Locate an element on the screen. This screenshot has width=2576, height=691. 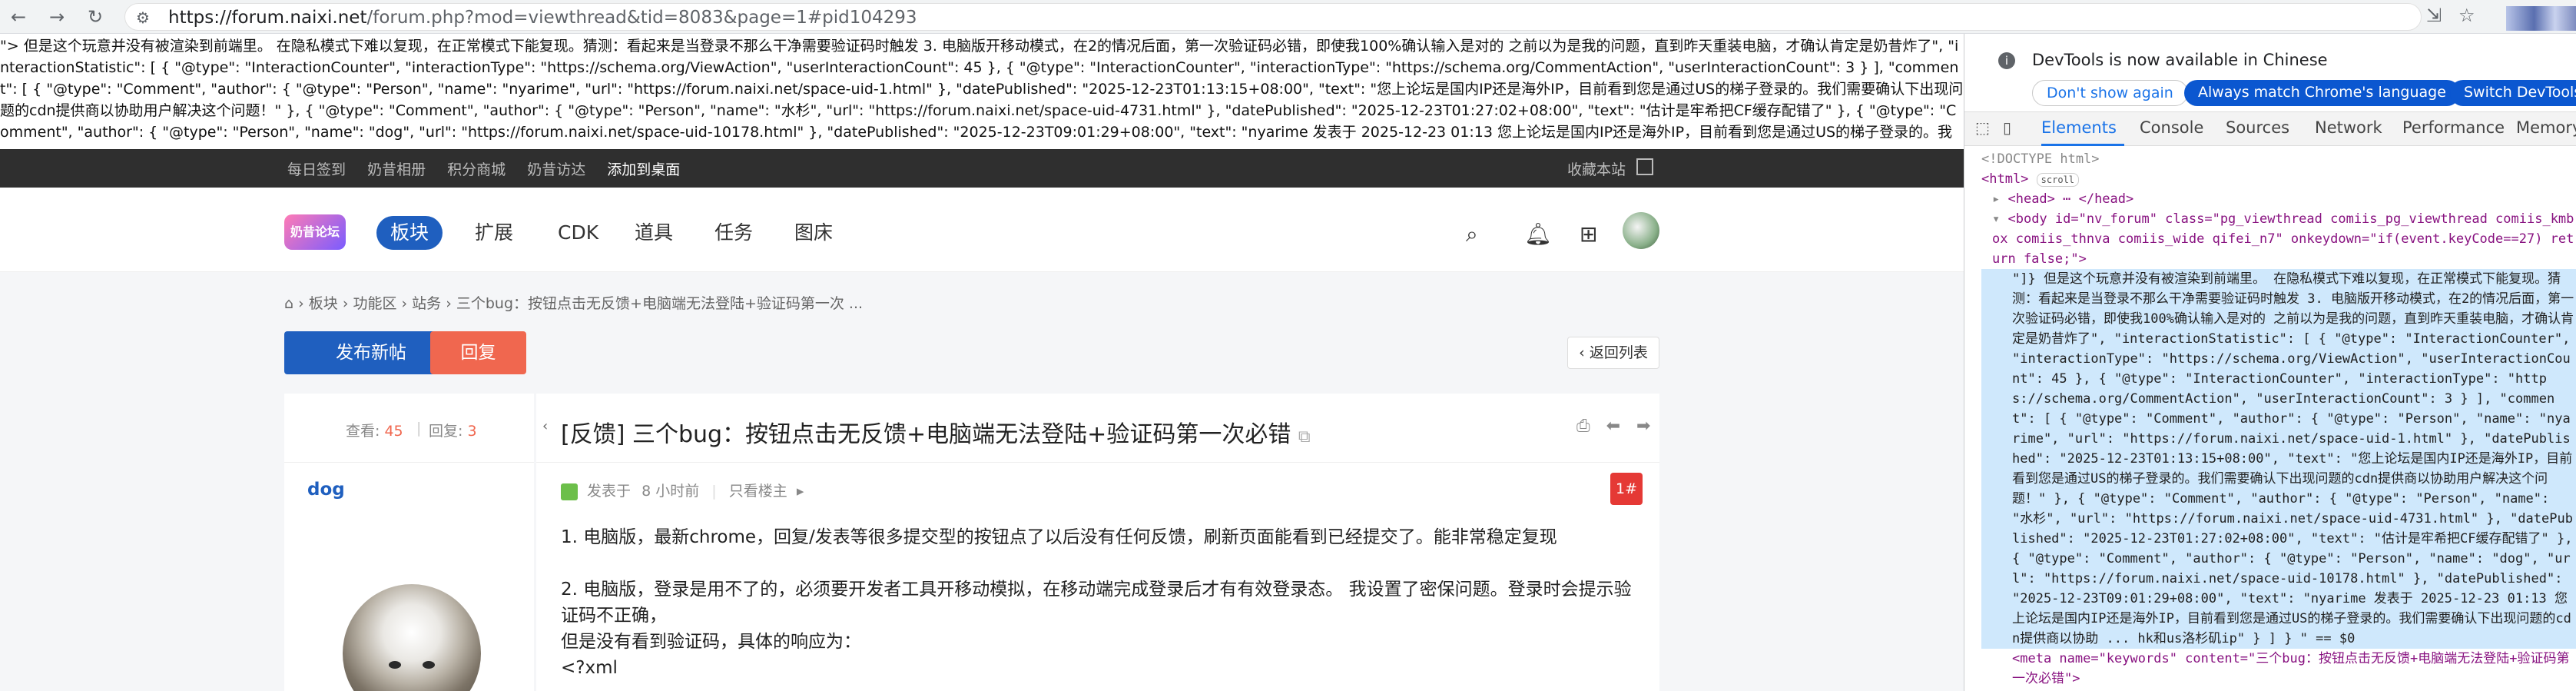
tab-sources: Sources is located at coordinates (2257, 127).